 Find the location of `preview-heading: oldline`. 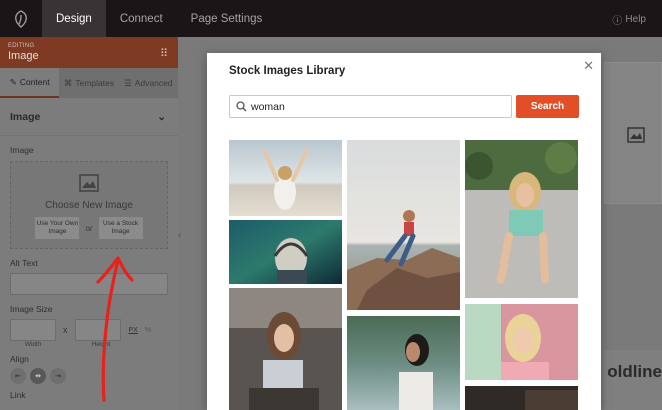

preview-heading: oldline is located at coordinates (634, 371).